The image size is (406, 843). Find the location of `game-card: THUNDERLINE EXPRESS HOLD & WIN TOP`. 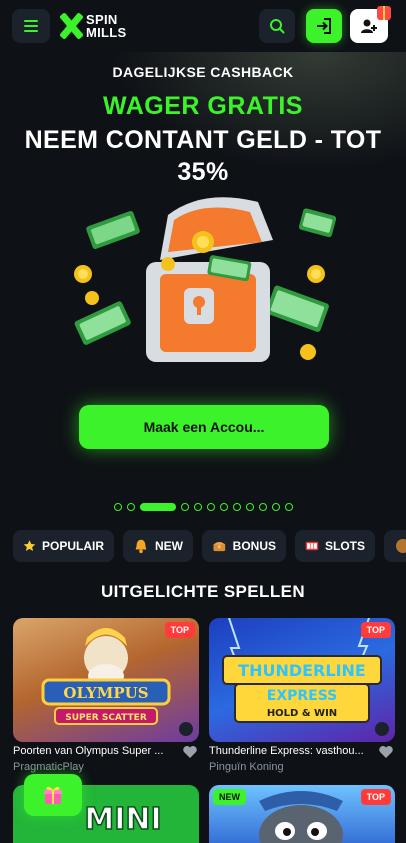

game-card: THUNDERLINE EXPRESS HOLD & WIN TOP is located at coordinates (302, 680).